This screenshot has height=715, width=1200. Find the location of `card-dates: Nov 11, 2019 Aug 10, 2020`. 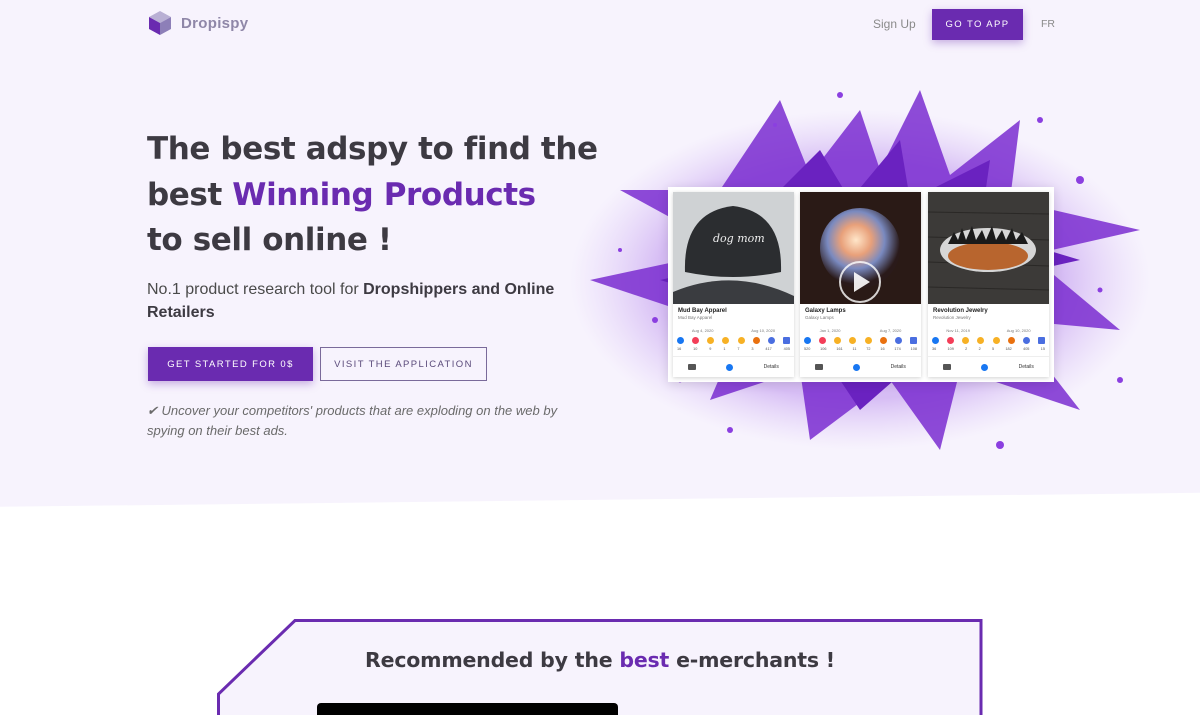

card-dates: Nov 11, 2019 Aug 10, 2020 is located at coordinates (988, 330).